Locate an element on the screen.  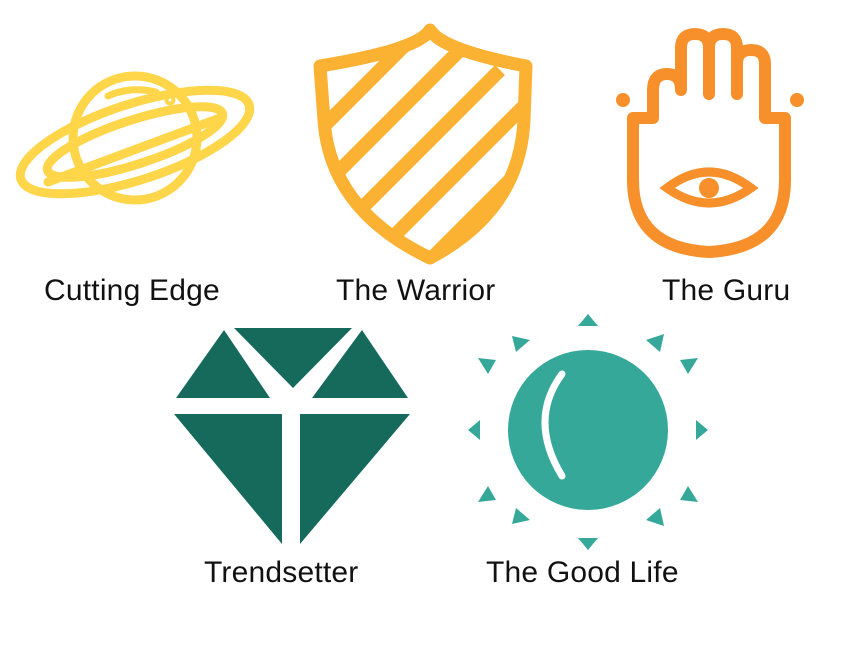
sun-icon is located at coordinates (588, 432).